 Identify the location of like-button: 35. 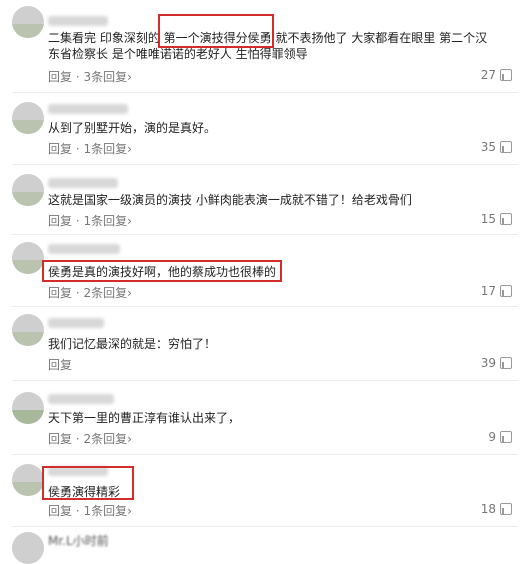
(496, 147).